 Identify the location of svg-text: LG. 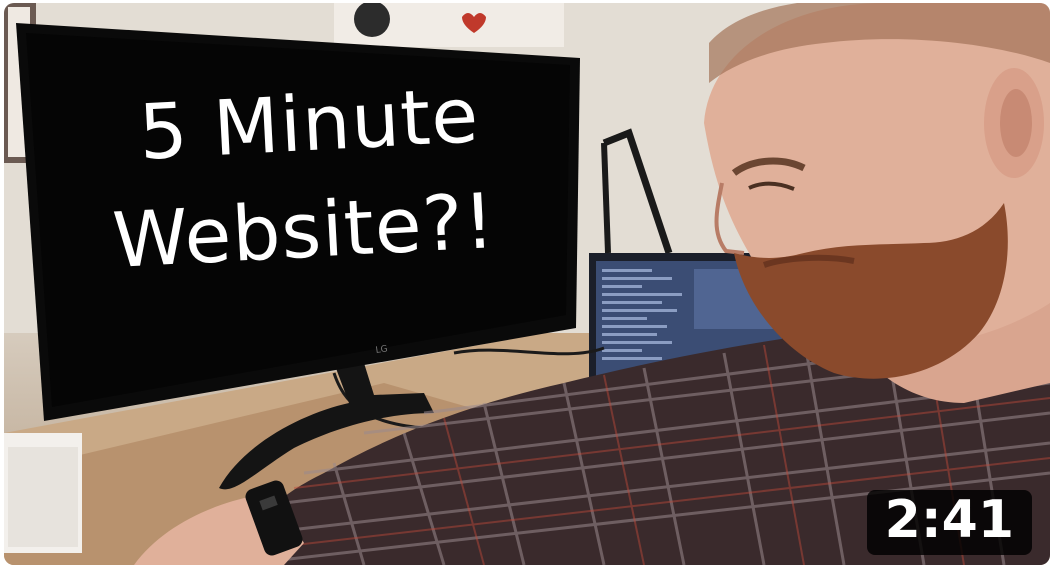
(381, 350).